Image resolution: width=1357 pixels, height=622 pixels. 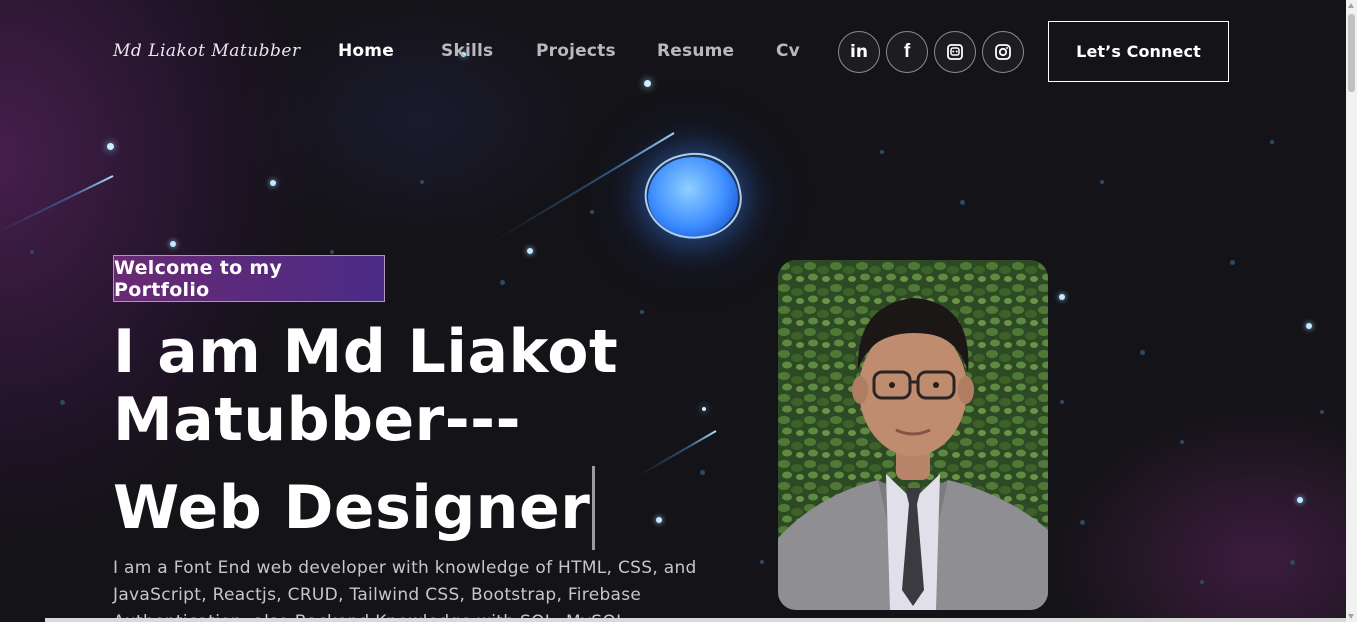 I want to click on shooting-star-head, so click(x=110, y=146).